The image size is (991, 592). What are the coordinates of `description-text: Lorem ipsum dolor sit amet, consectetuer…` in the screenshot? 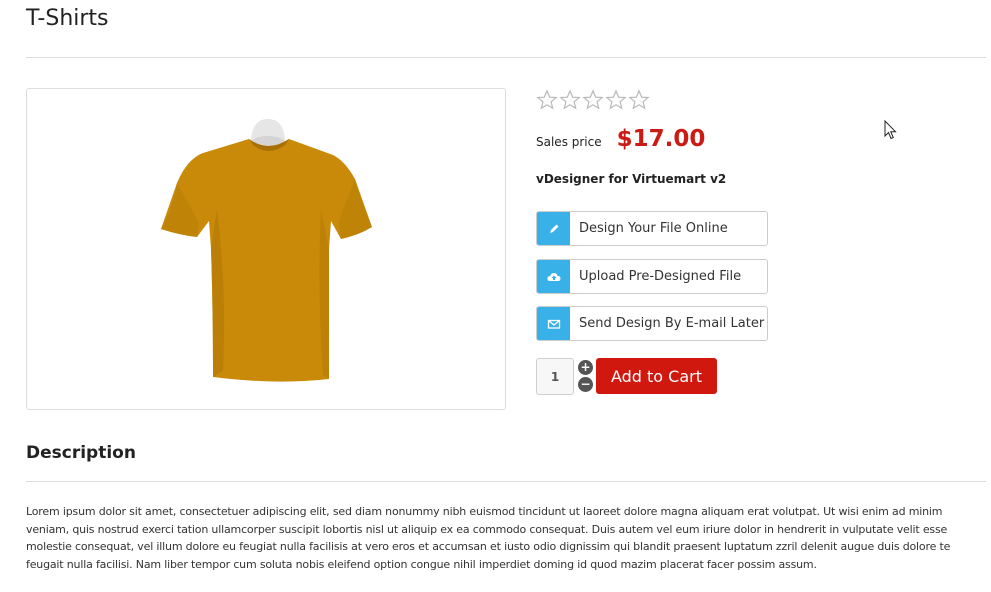 It's located at (488, 538).